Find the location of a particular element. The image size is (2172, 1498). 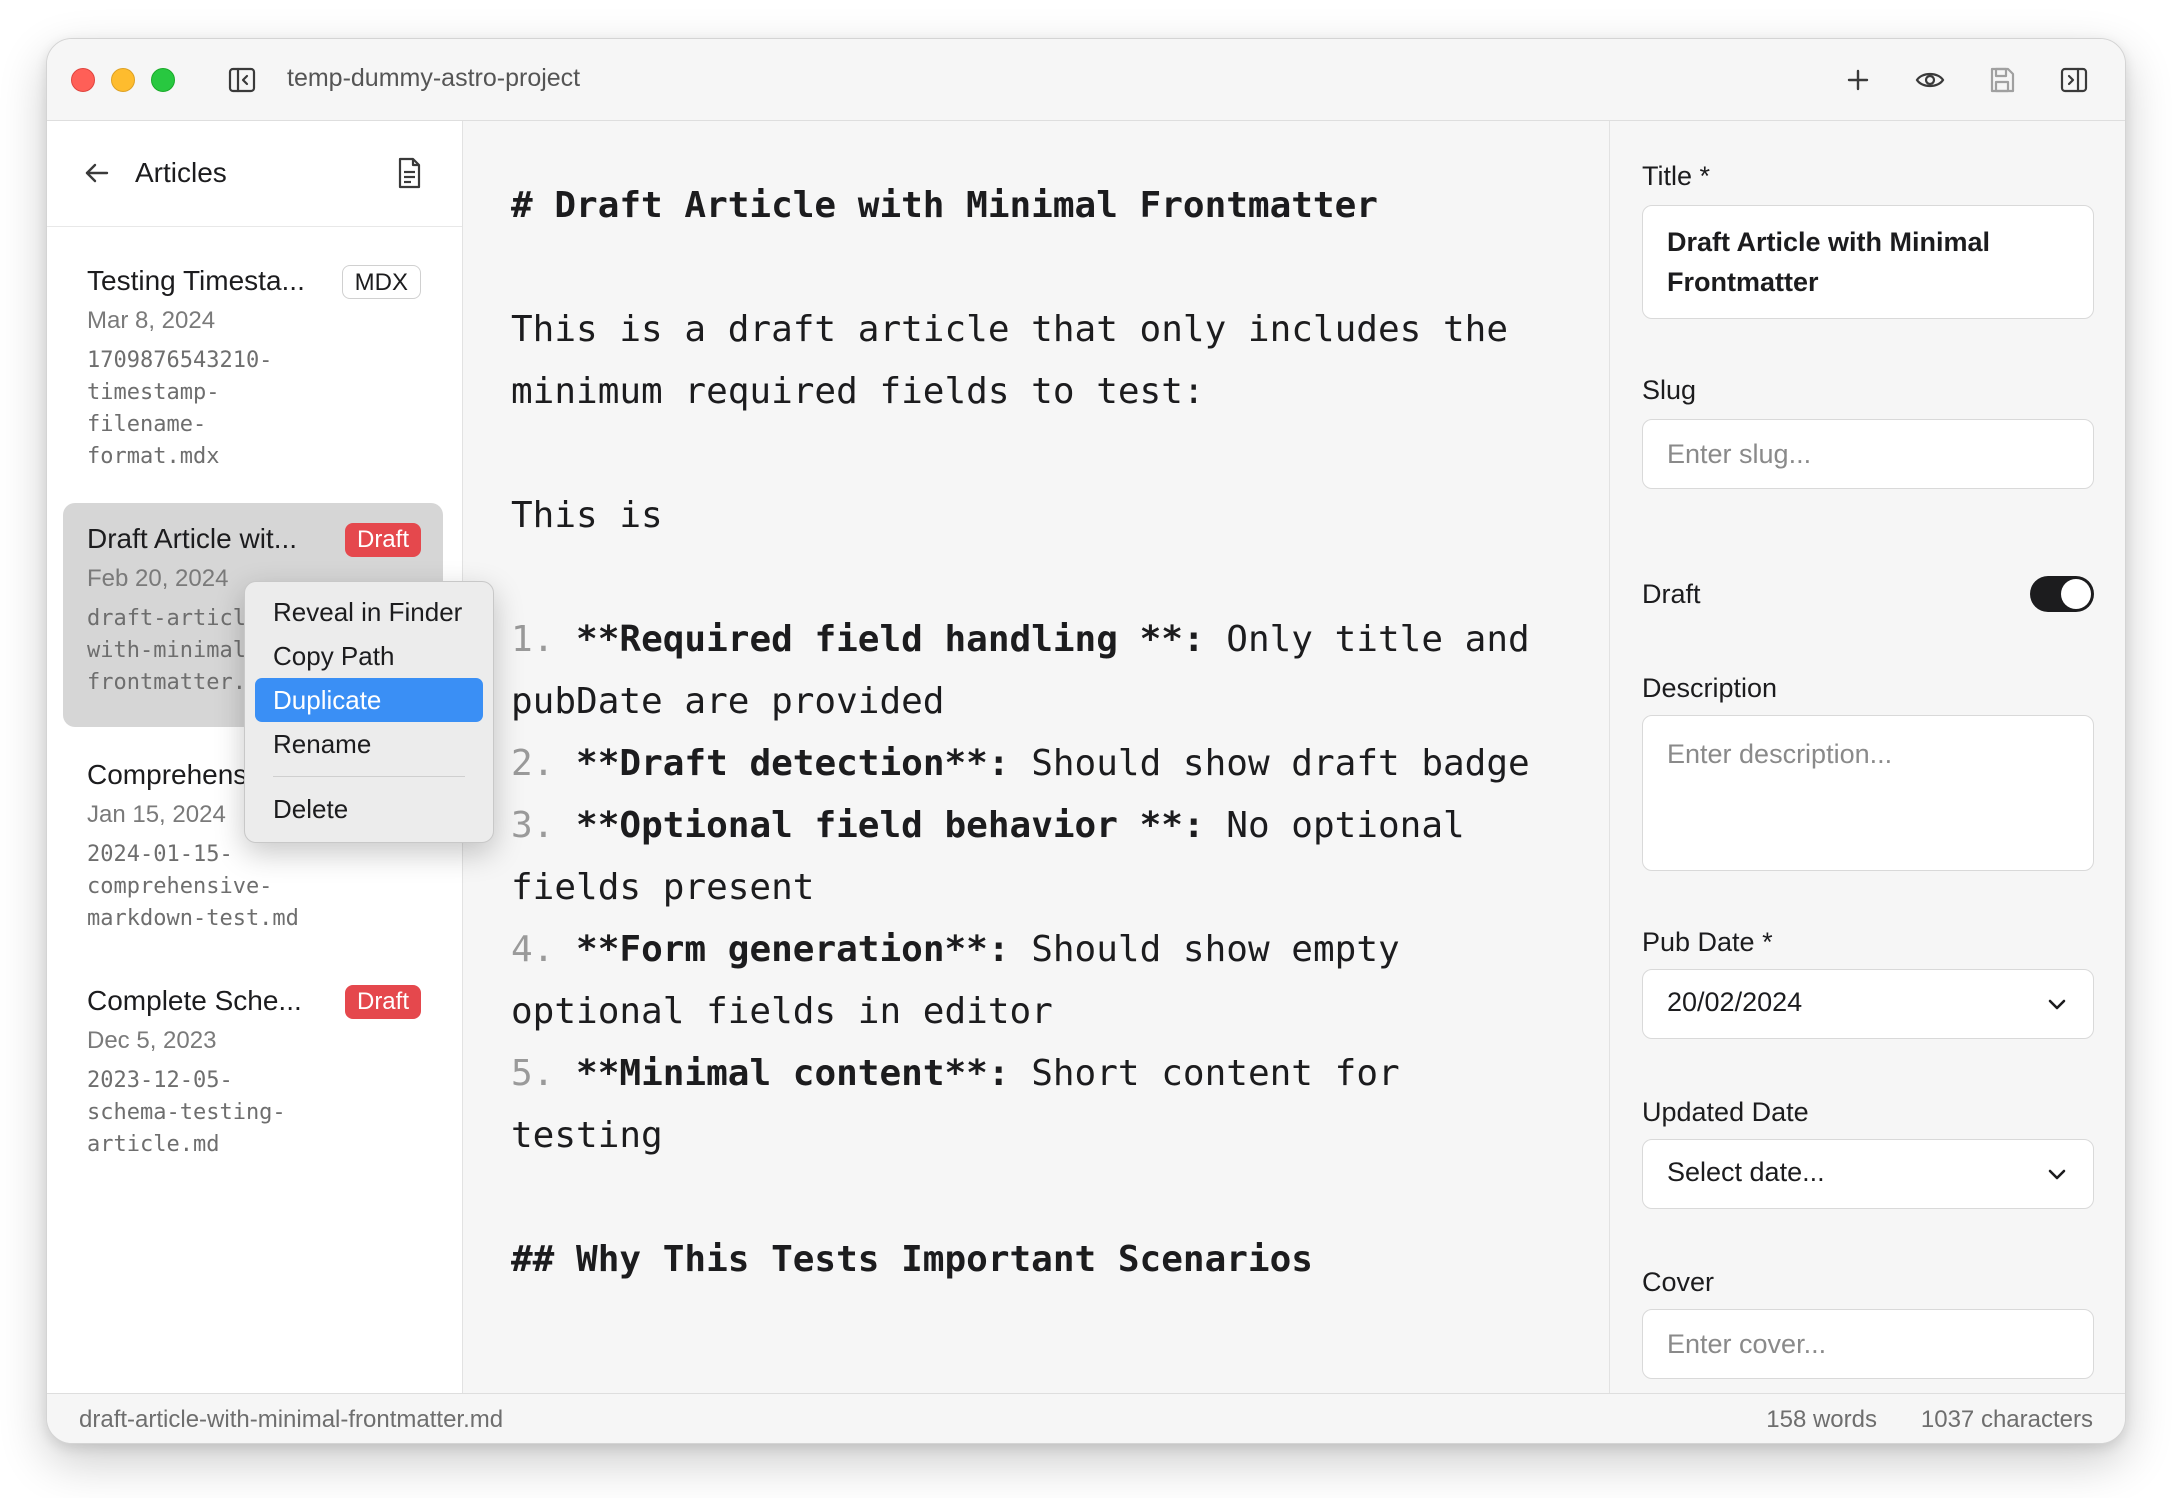

menu-item-rename: Rename is located at coordinates (369, 744).